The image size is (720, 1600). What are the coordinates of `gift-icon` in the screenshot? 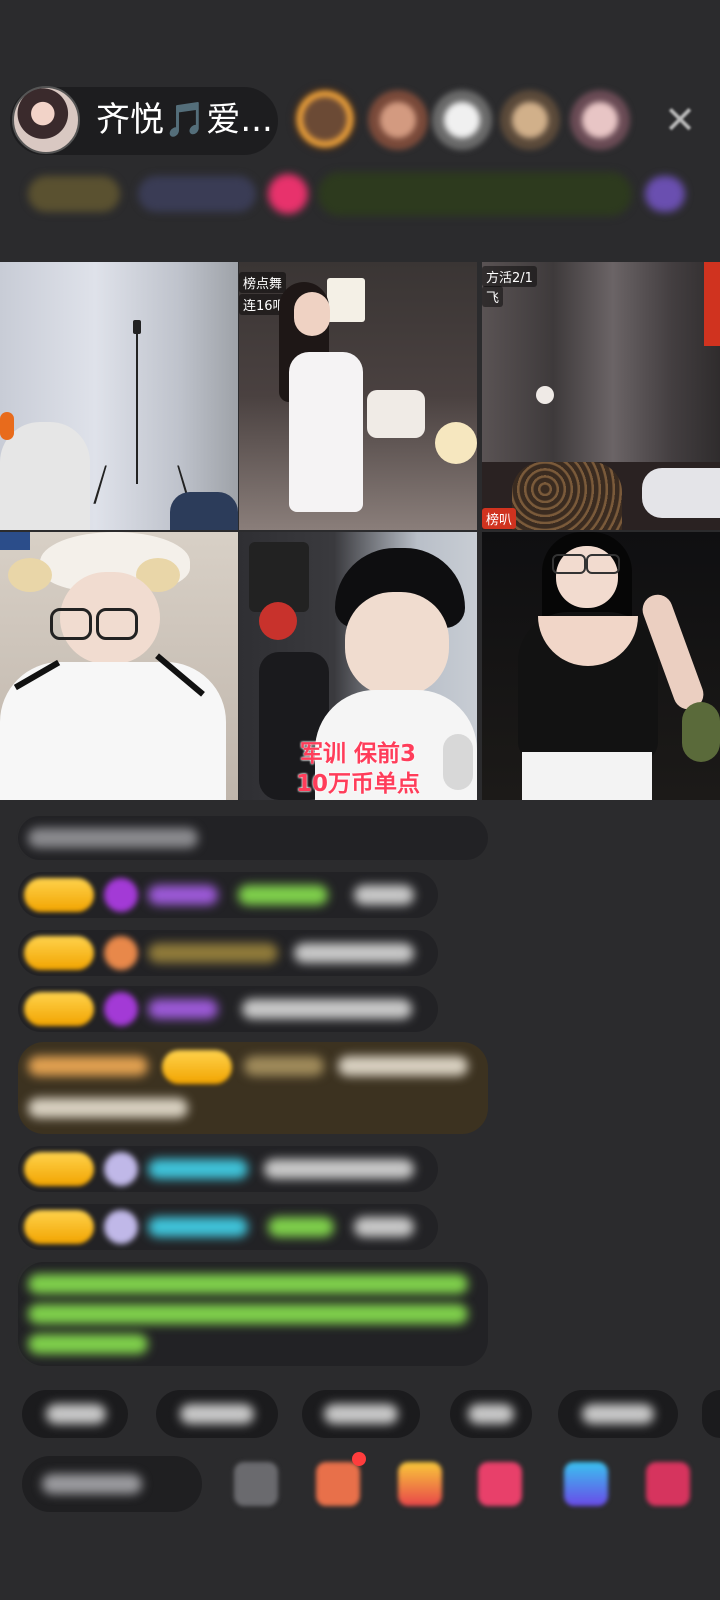 It's located at (420, 1484).